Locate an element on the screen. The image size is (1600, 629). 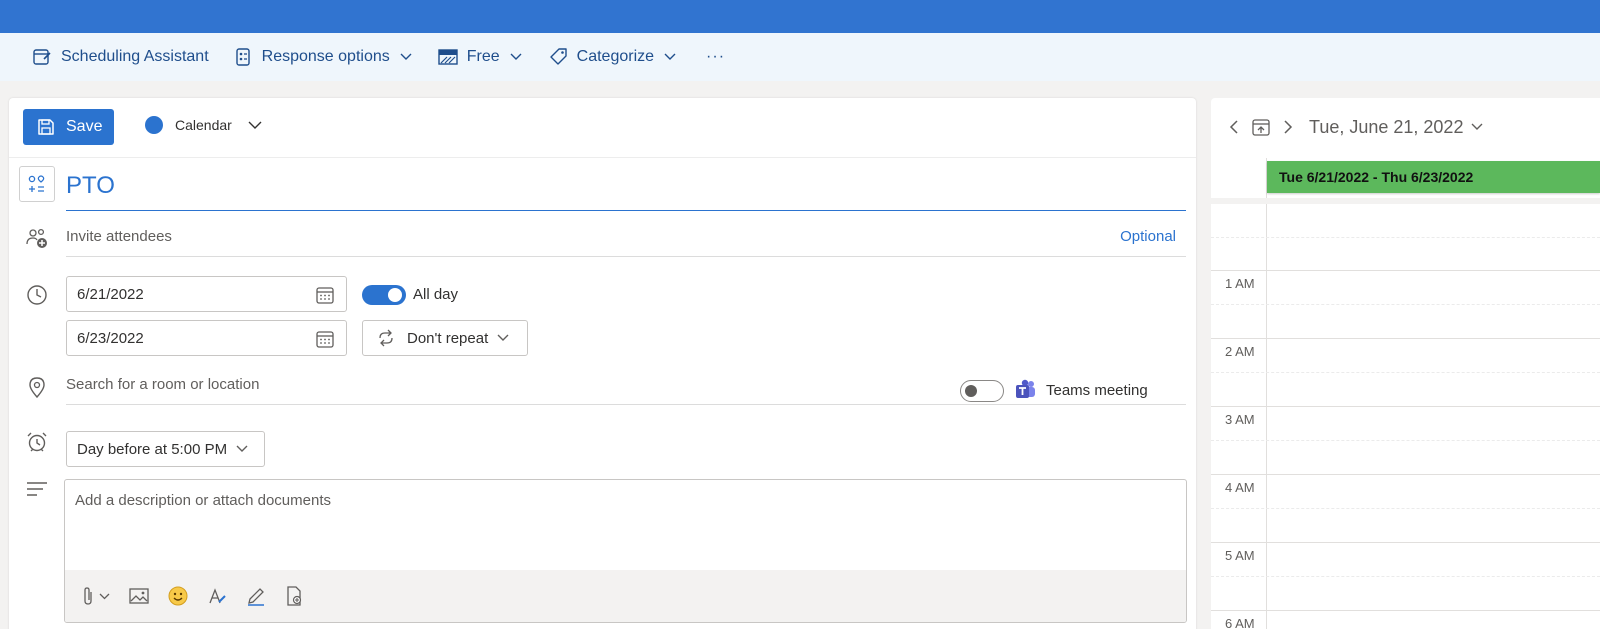
draw-button is located at coordinates (256, 596).